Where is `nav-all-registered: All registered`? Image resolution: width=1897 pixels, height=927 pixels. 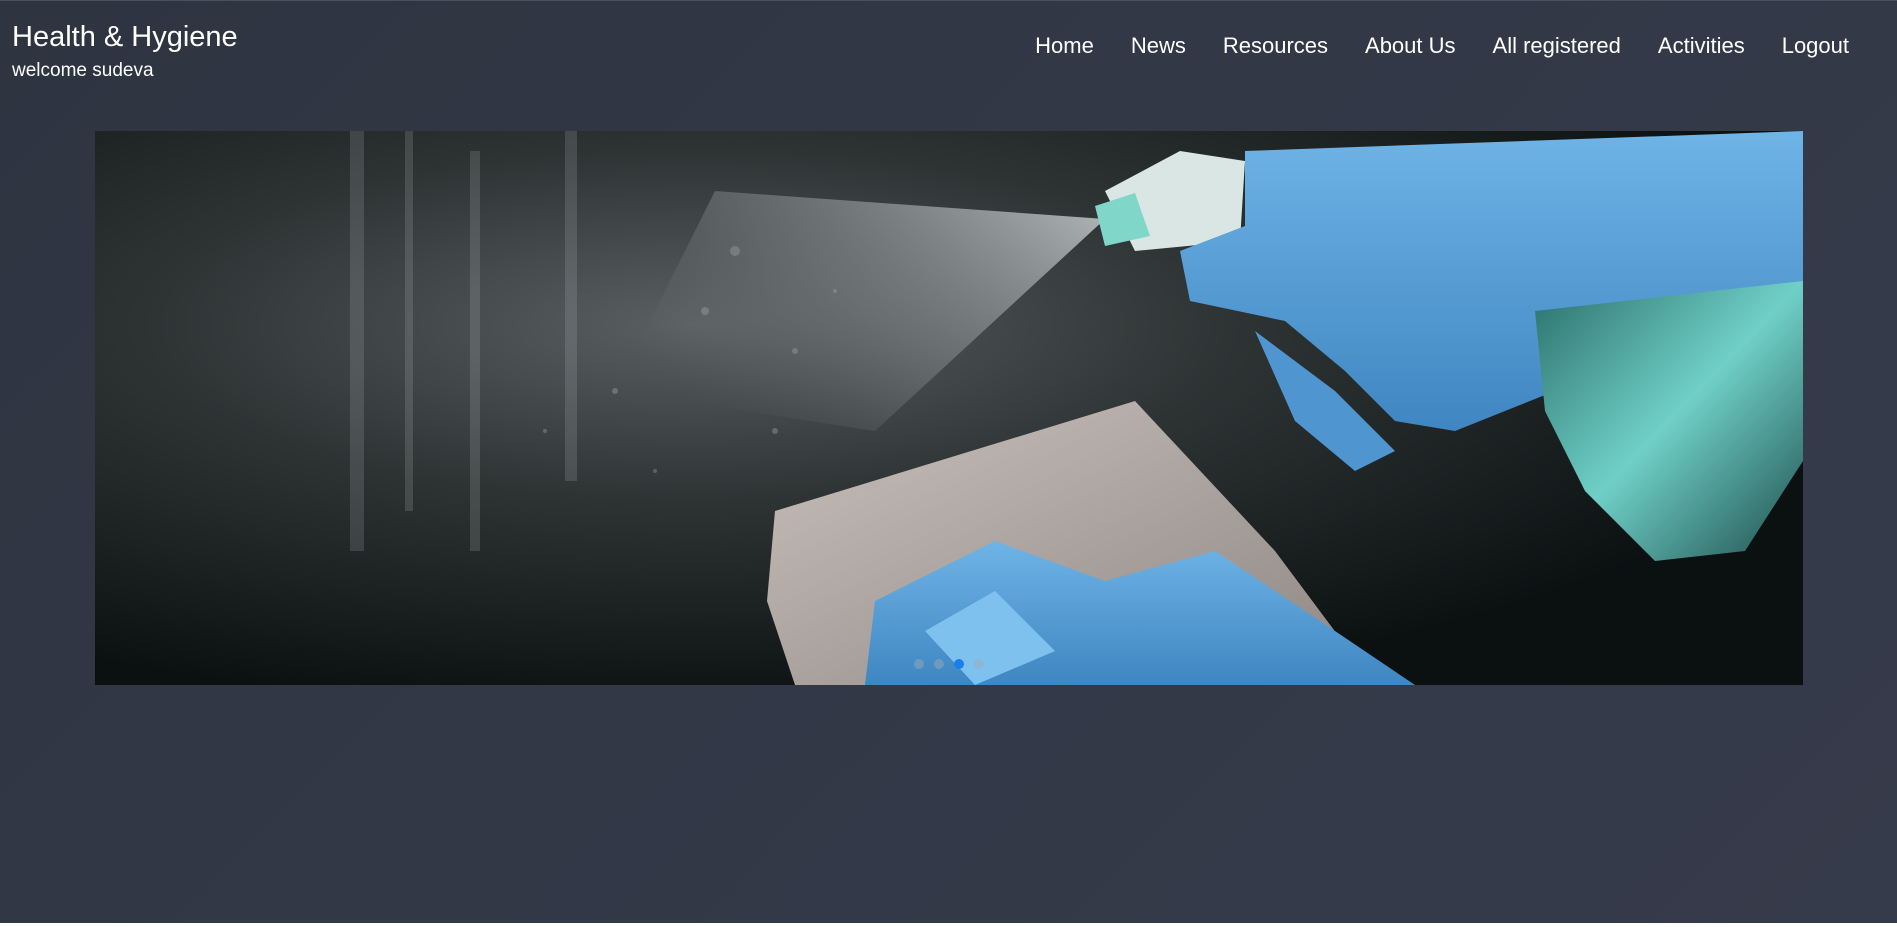
nav-all-registered: All registered is located at coordinates (1557, 46).